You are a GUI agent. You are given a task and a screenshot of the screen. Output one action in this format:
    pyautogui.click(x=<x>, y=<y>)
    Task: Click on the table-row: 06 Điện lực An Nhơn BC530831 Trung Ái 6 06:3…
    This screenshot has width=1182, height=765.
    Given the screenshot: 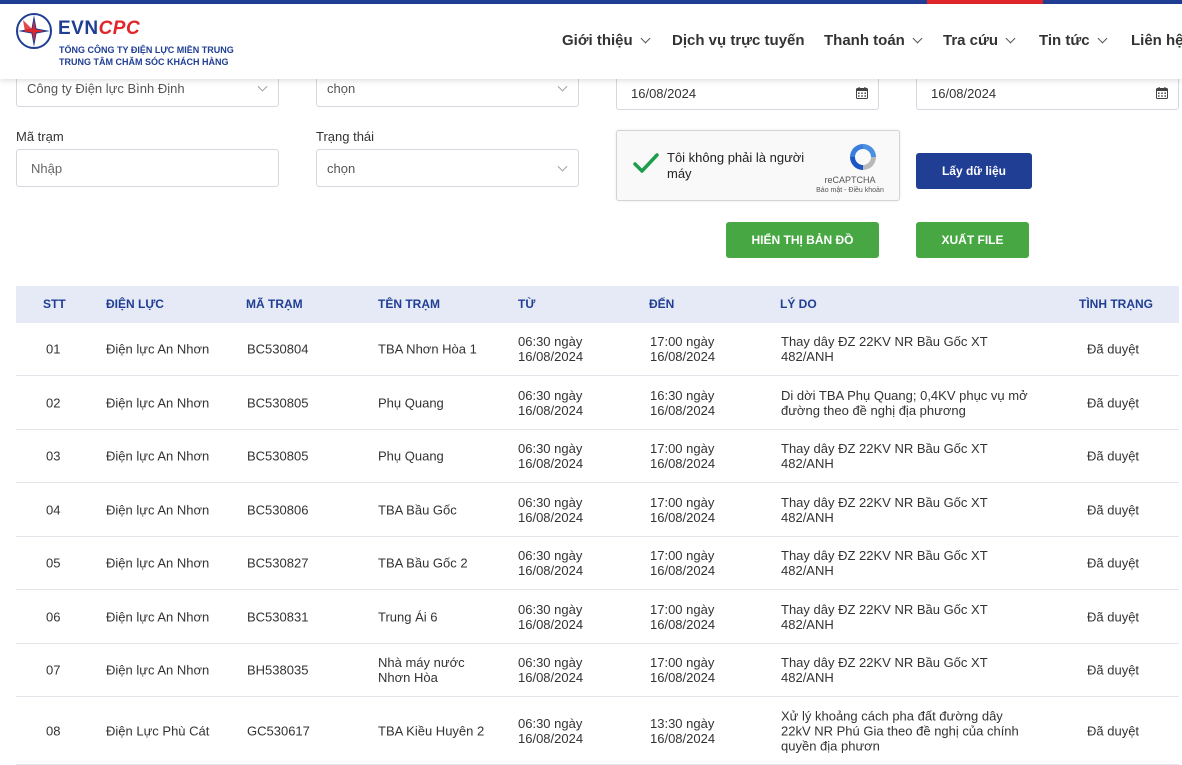 What is the action you would take?
    pyautogui.click(x=597, y=617)
    